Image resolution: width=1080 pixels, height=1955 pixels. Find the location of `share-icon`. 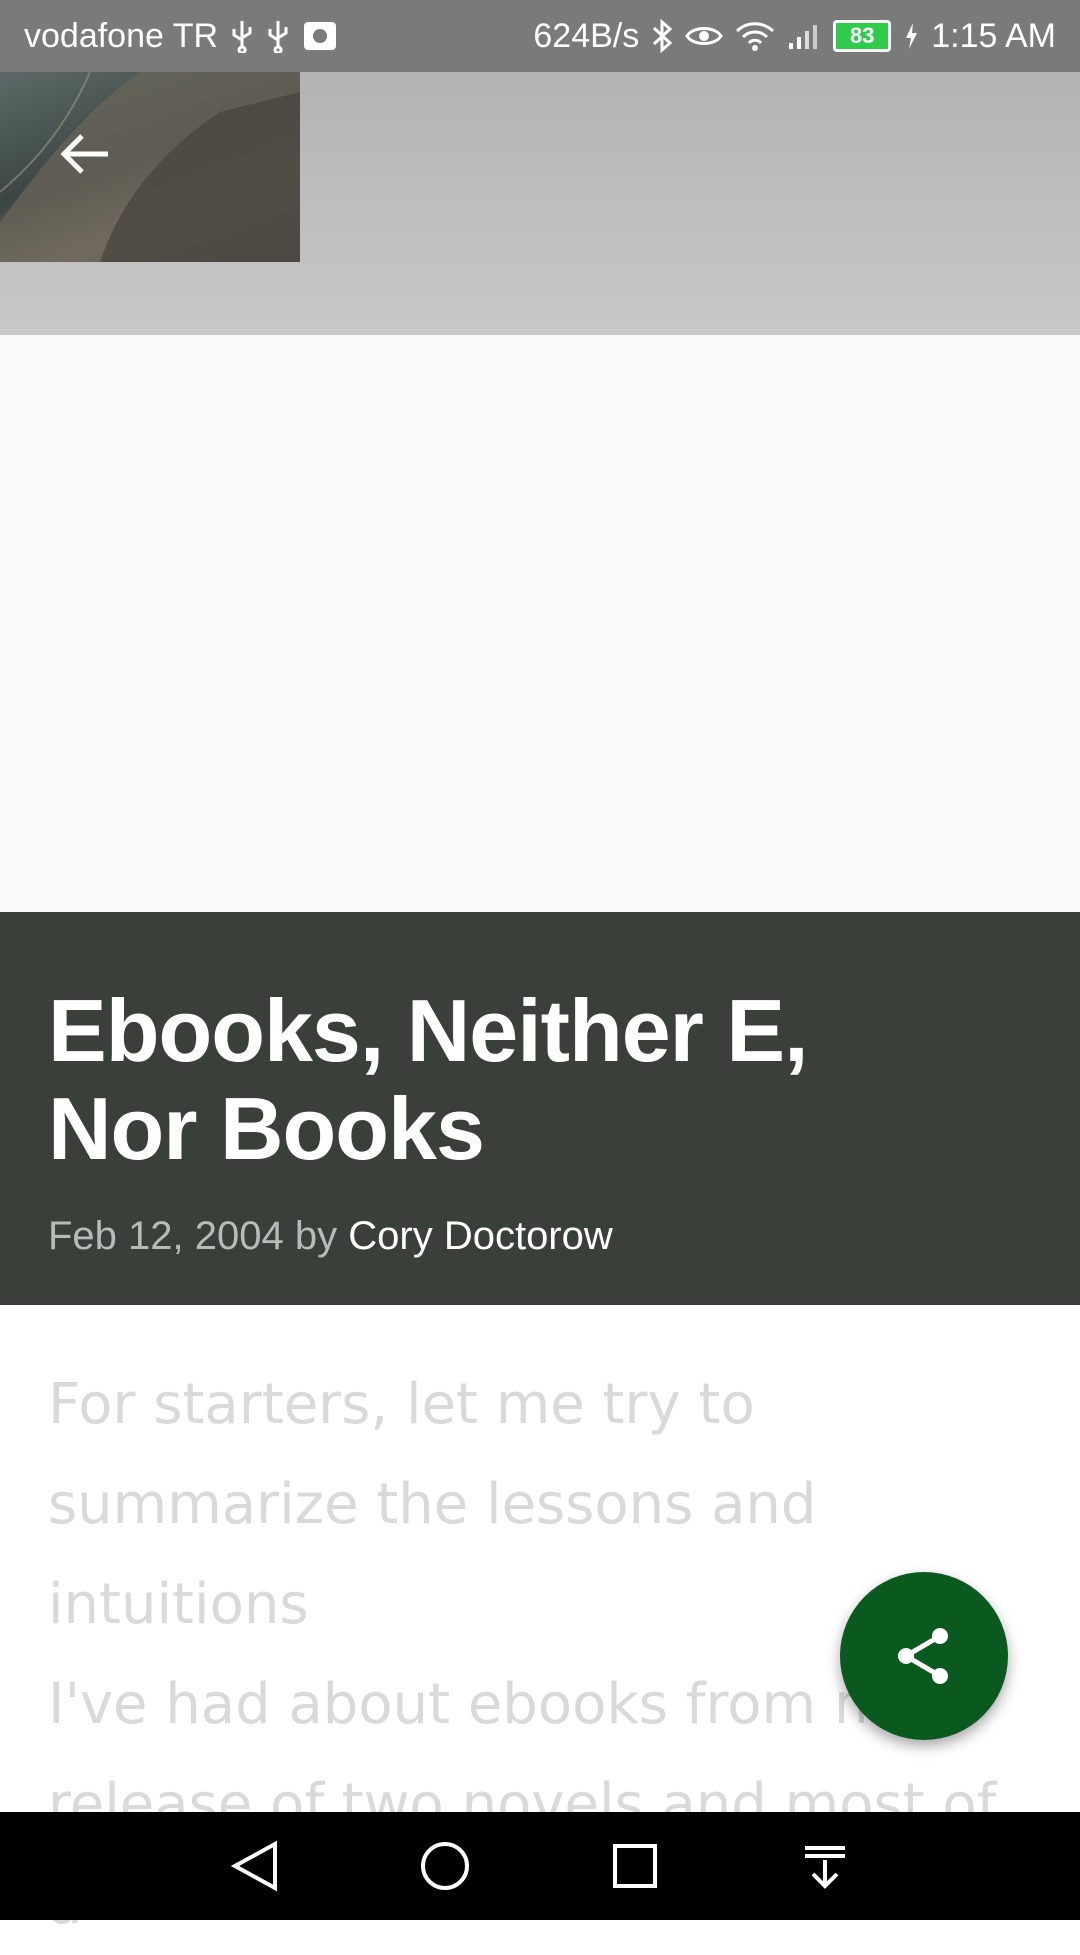

share-icon is located at coordinates (923, 1656).